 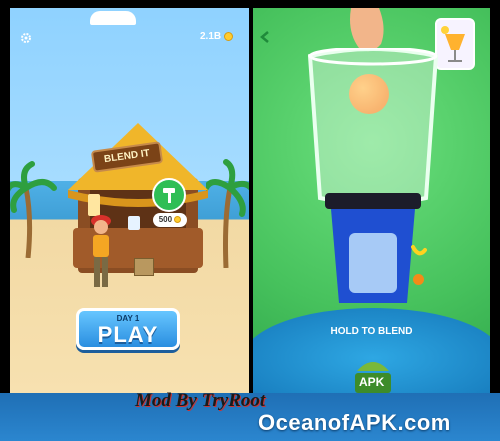 I want to click on target-drink-card, so click(x=455, y=44).